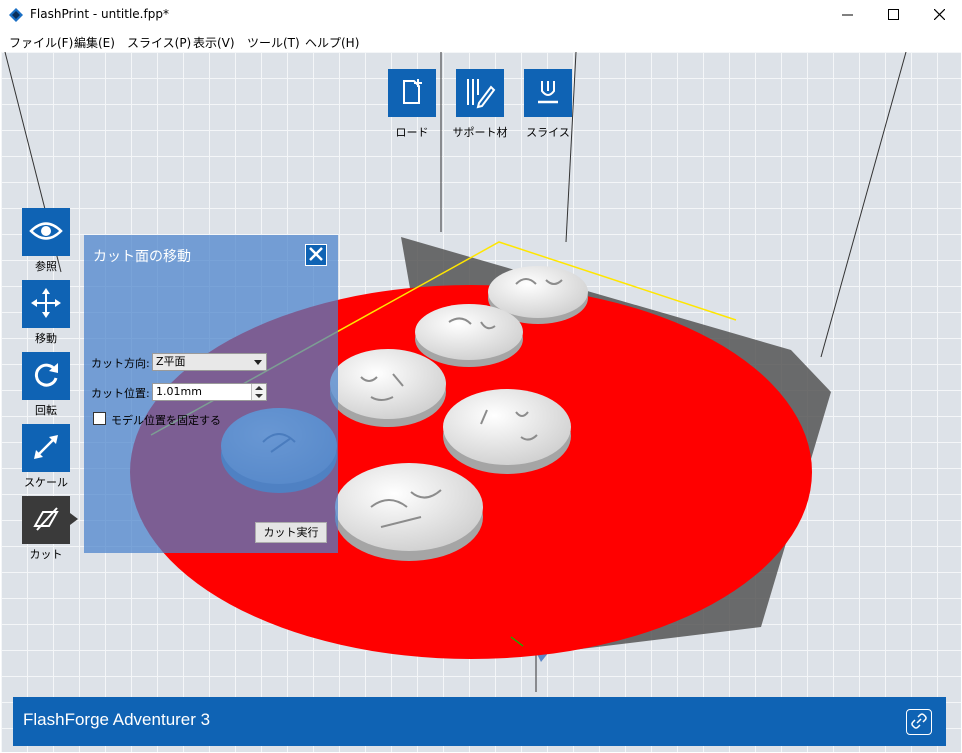 This screenshot has width=962, height=753. Describe the element at coordinates (74, 519) in the screenshot. I see `active-tool-pointer` at that location.